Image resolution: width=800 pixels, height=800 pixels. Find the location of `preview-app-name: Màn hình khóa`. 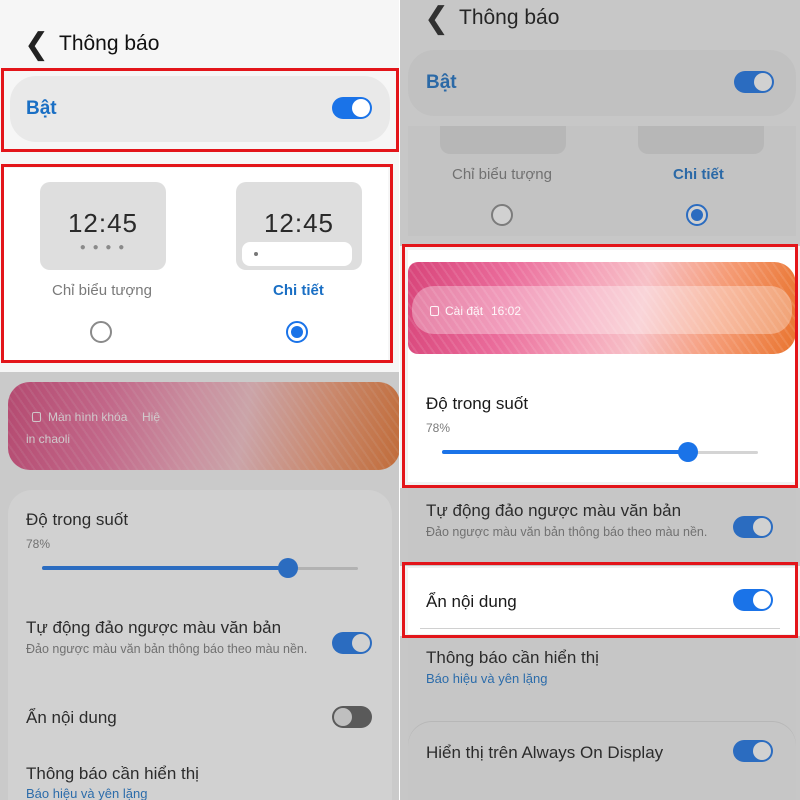

preview-app-name: Màn hình khóa is located at coordinates (88, 417).